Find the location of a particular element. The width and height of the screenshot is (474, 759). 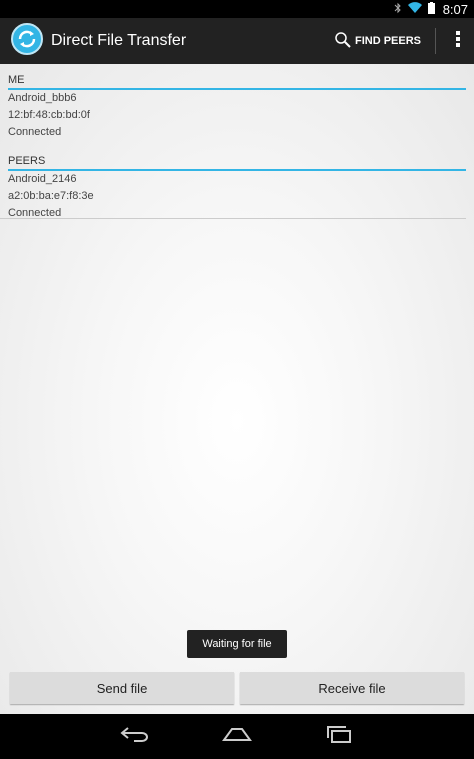

home-button is located at coordinates (237, 737).